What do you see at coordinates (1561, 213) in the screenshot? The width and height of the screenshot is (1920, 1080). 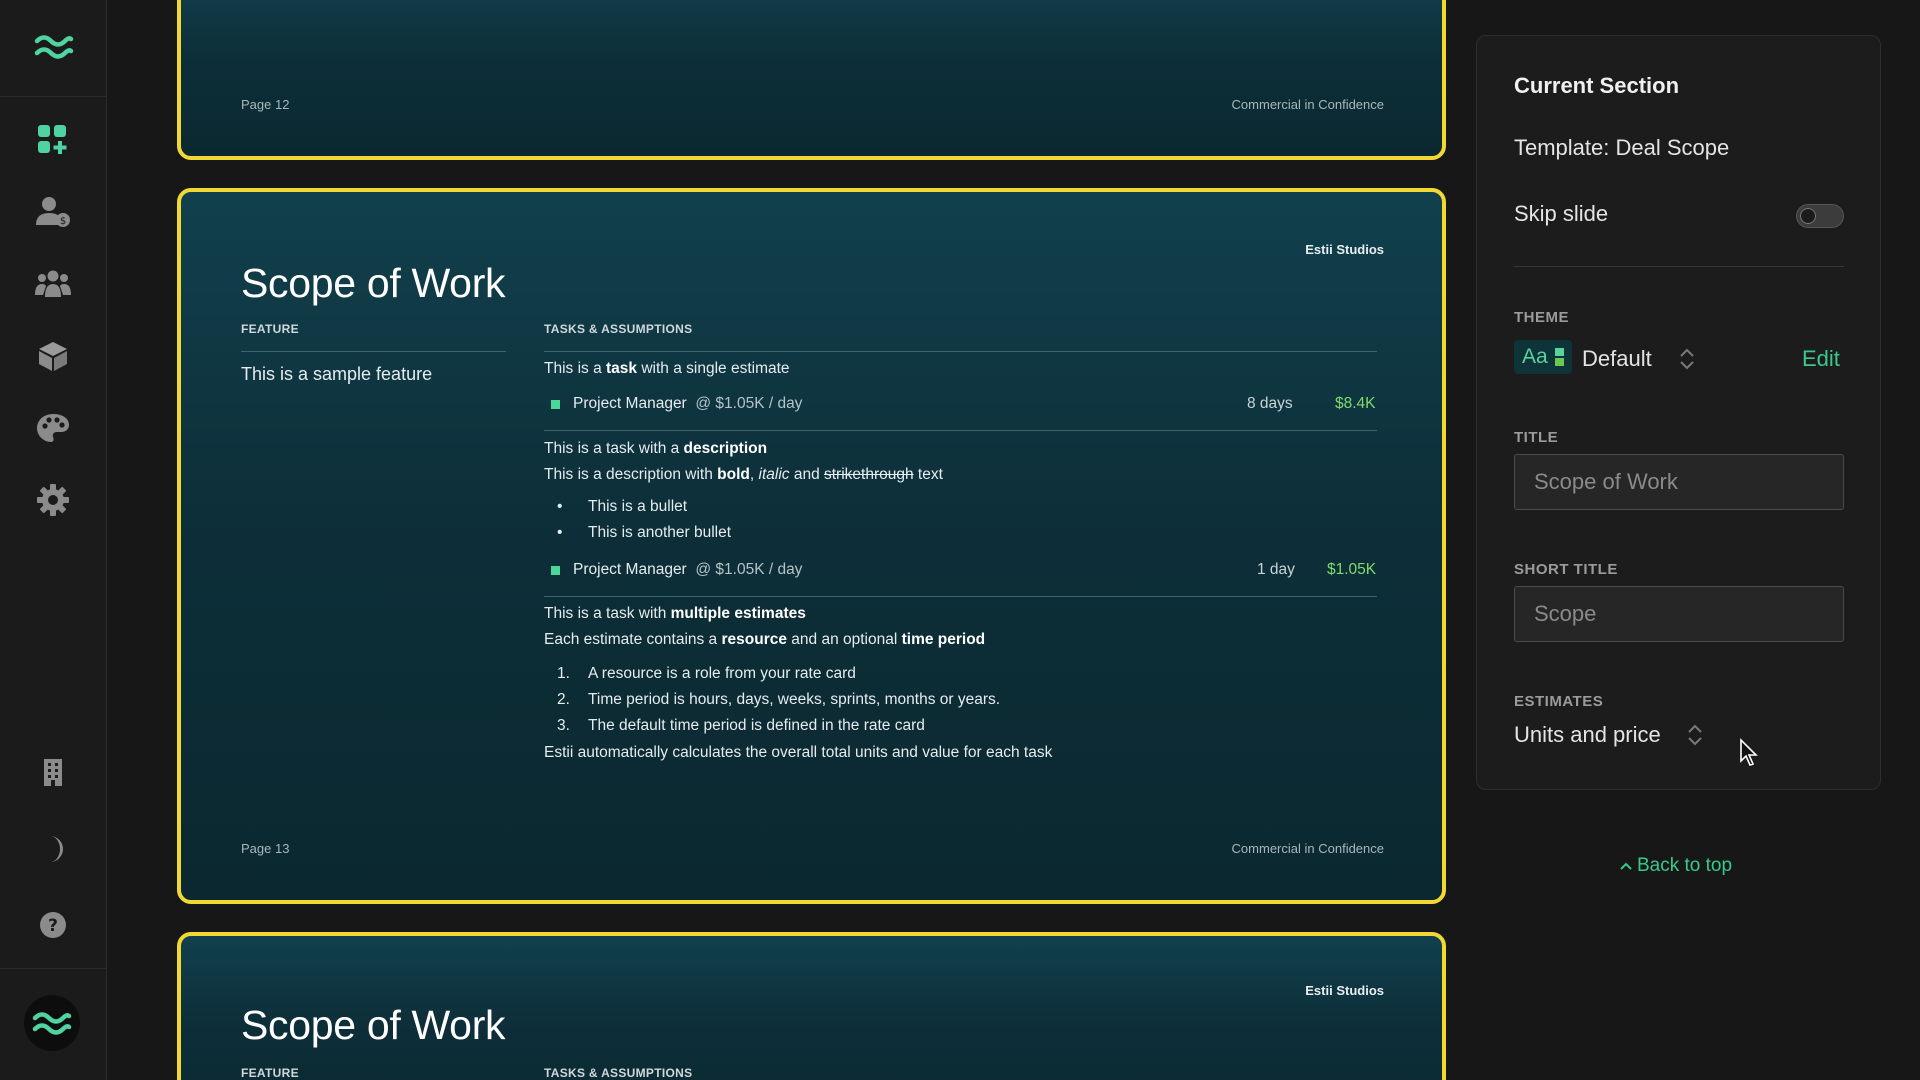 I see `skip-slide-label: Skip slide` at bounding box center [1561, 213].